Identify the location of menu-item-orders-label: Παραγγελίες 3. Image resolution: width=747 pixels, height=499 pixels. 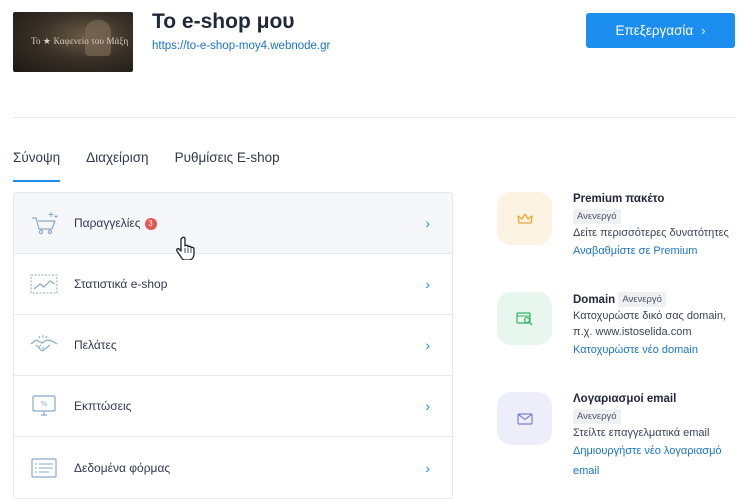
(115, 223).